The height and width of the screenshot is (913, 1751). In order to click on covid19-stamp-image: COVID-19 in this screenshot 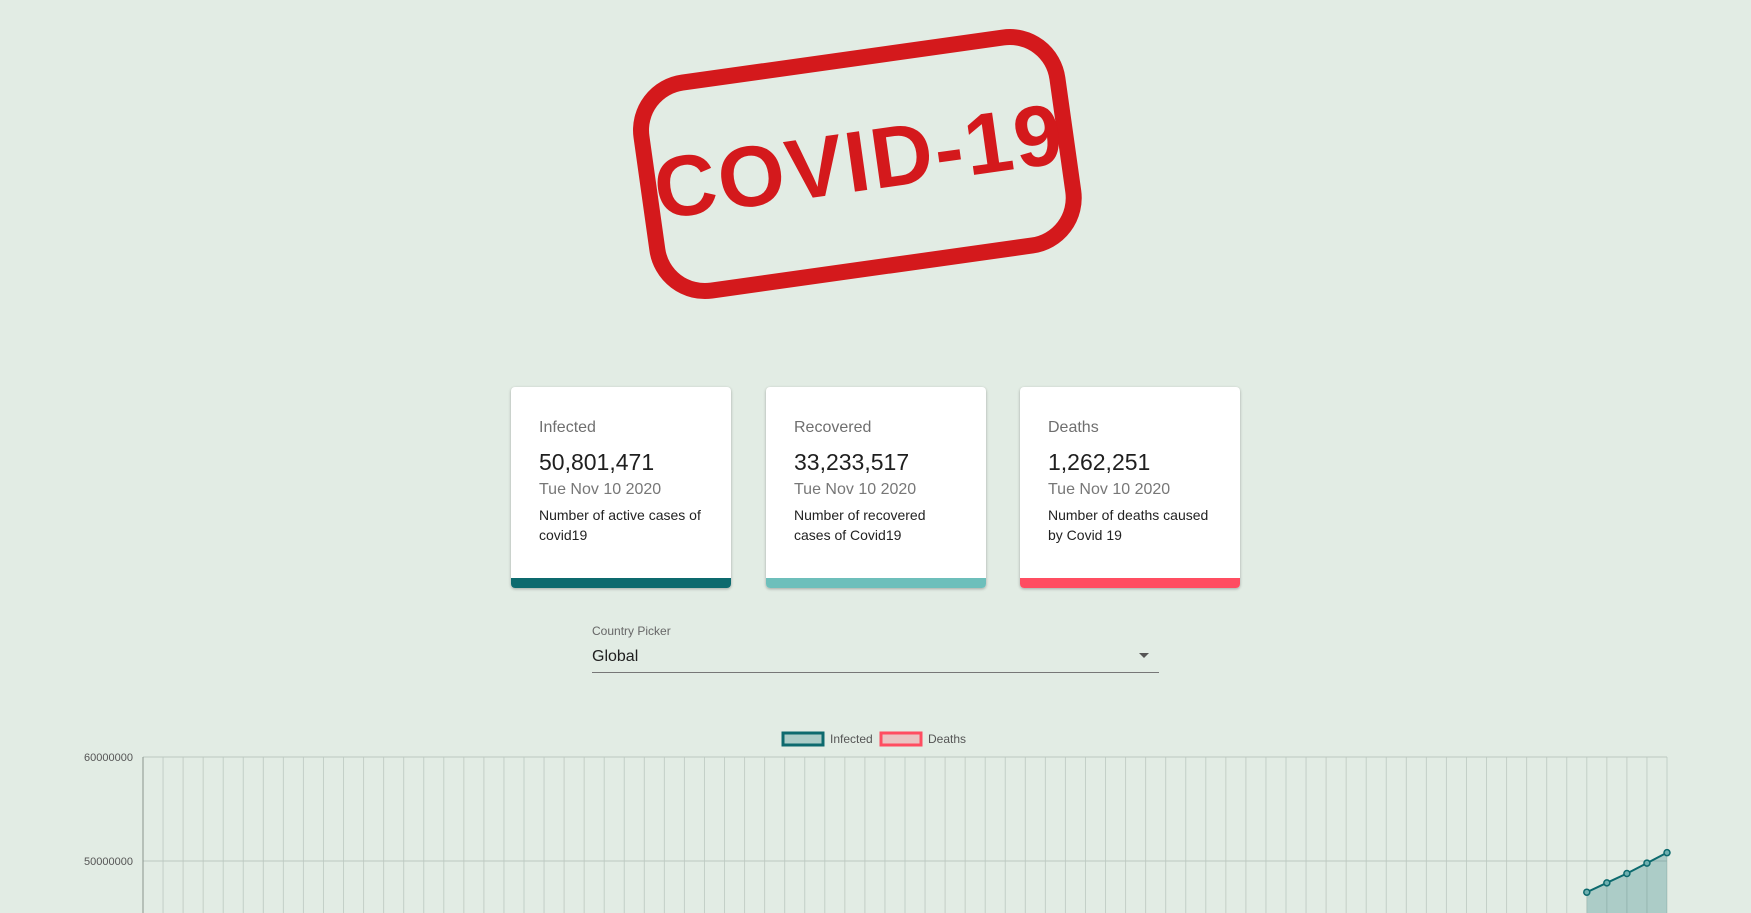, I will do `click(857, 164)`.